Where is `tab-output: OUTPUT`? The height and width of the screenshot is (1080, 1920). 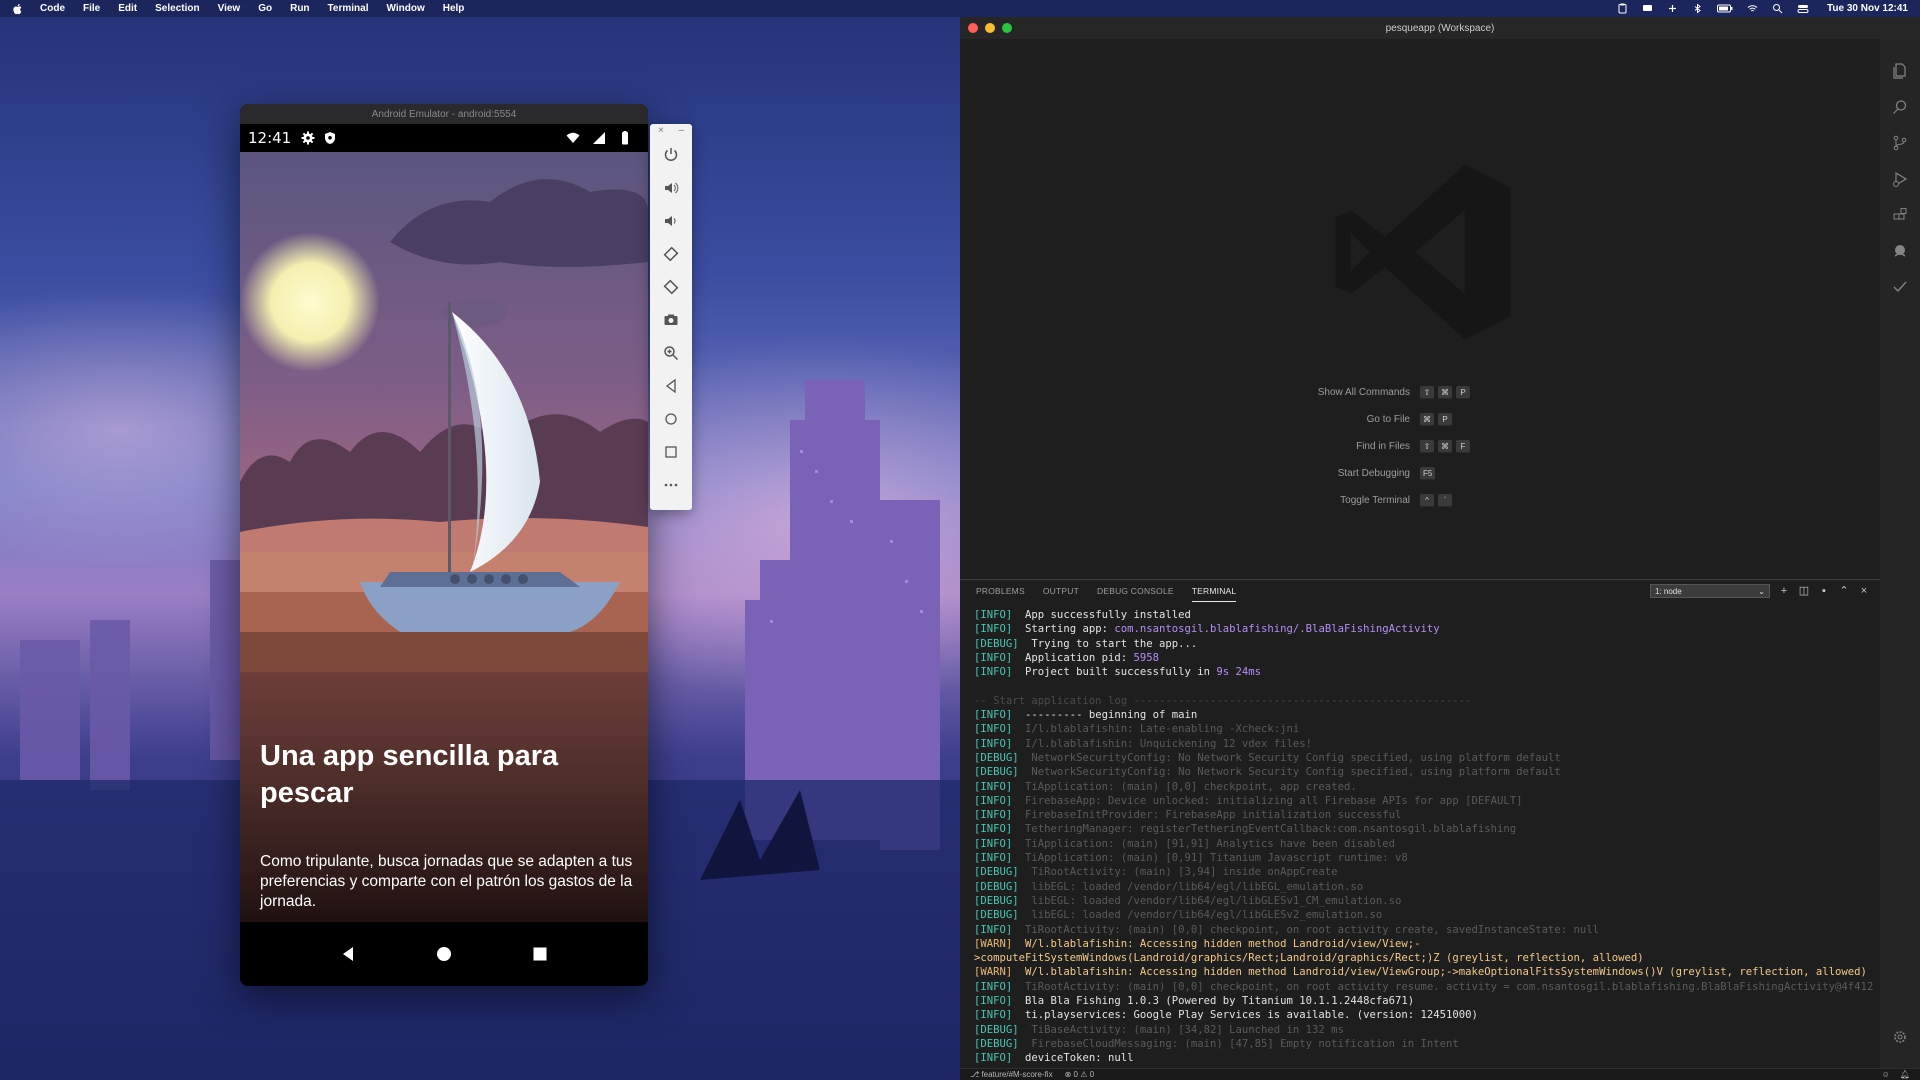 tab-output: OUTPUT is located at coordinates (1061, 591).